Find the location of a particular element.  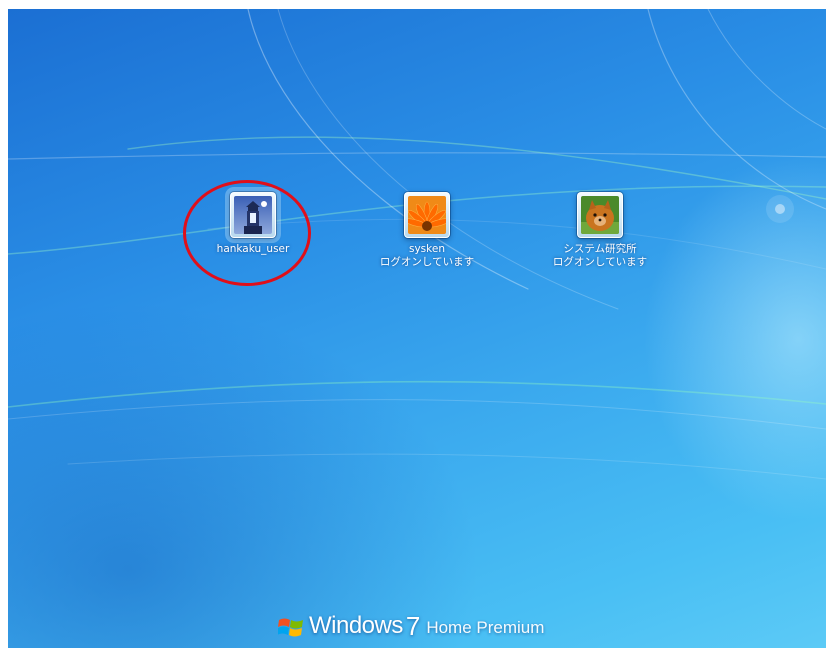

user-tile-sysken: sysken ログオンしています is located at coordinates (427, 230).